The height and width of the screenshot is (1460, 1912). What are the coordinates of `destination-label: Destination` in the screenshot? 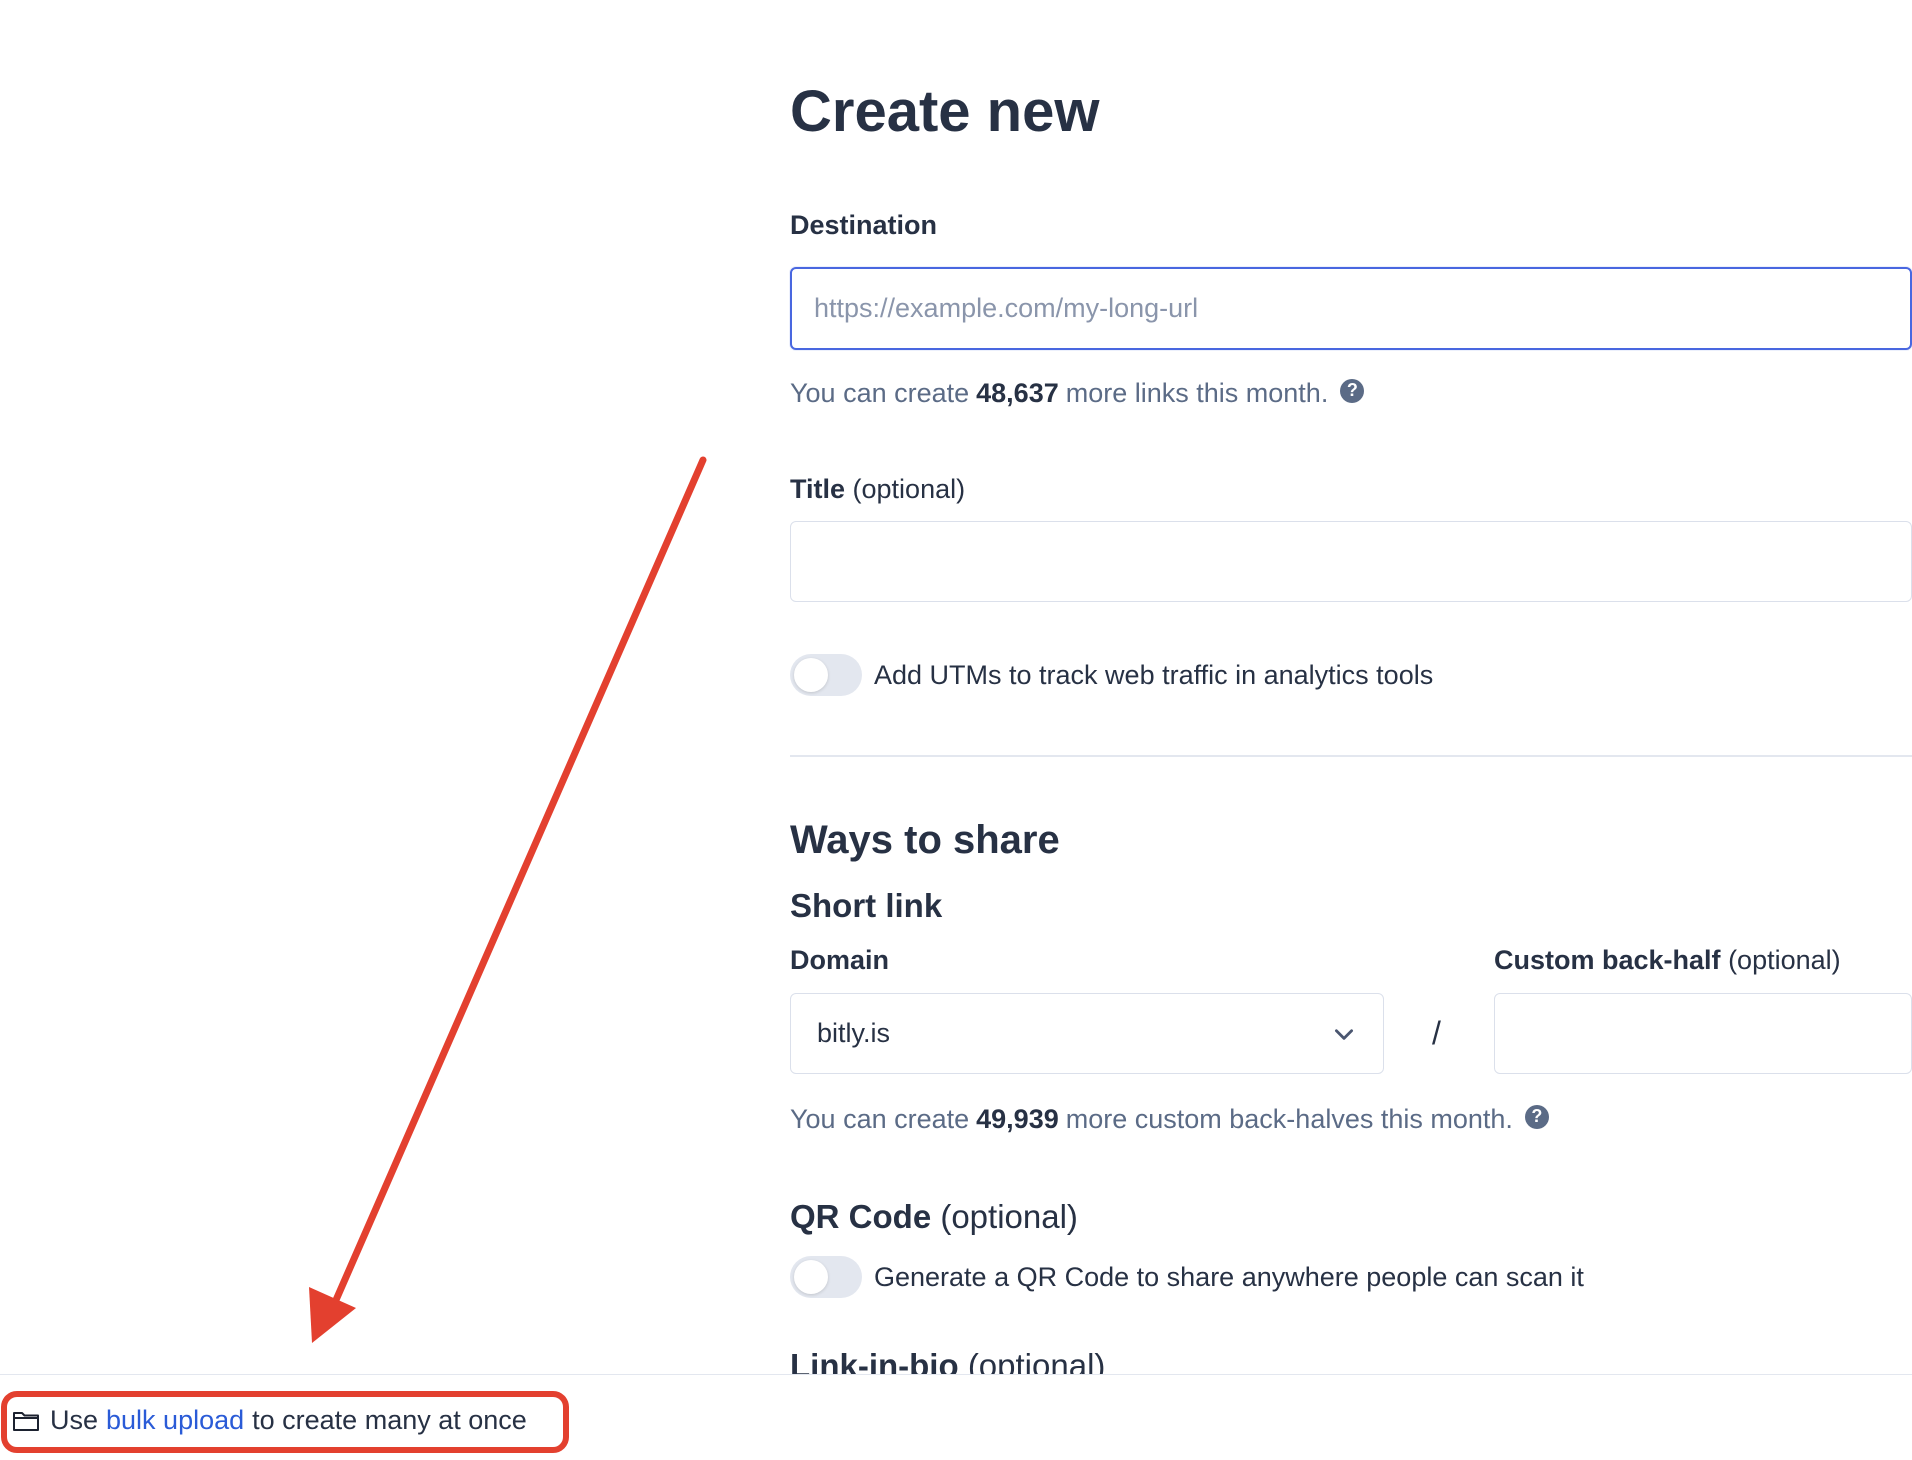 It's located at (864, 225).